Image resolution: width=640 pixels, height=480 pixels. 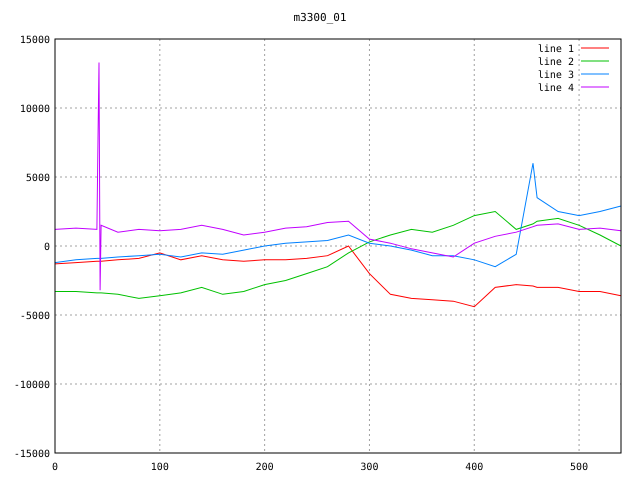 What do you see at coordinates (556, 49) in the screenshot?
I see `legend-label: line 1` at bounding box center [556, 49].